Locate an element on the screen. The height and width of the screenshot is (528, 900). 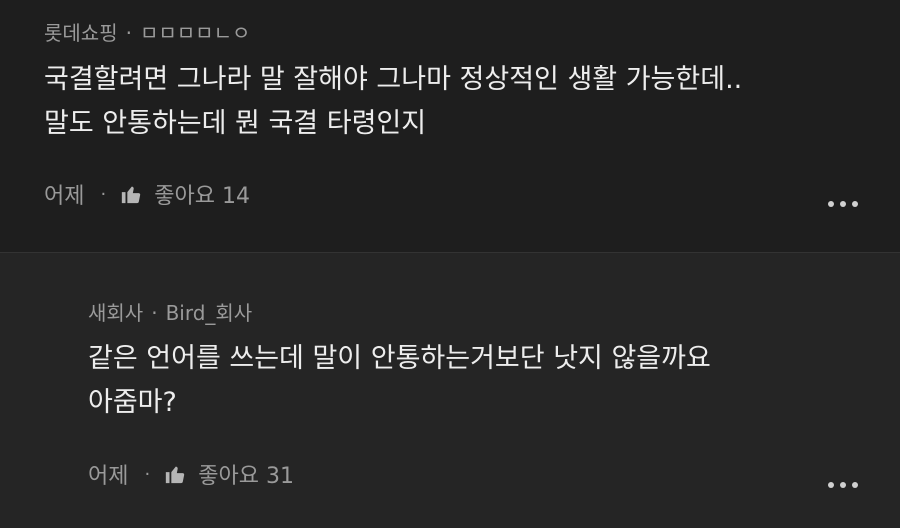
comment-meta: 새회사 · Bird_회사 is located at coordinates (170, 311).